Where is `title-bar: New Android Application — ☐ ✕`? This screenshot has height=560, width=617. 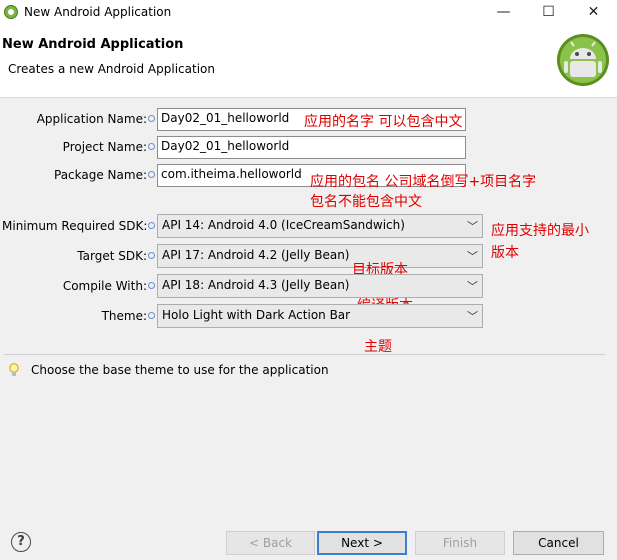
title-bar: New Android Application — ☐ ✕ is located at coordinates (308, 12).